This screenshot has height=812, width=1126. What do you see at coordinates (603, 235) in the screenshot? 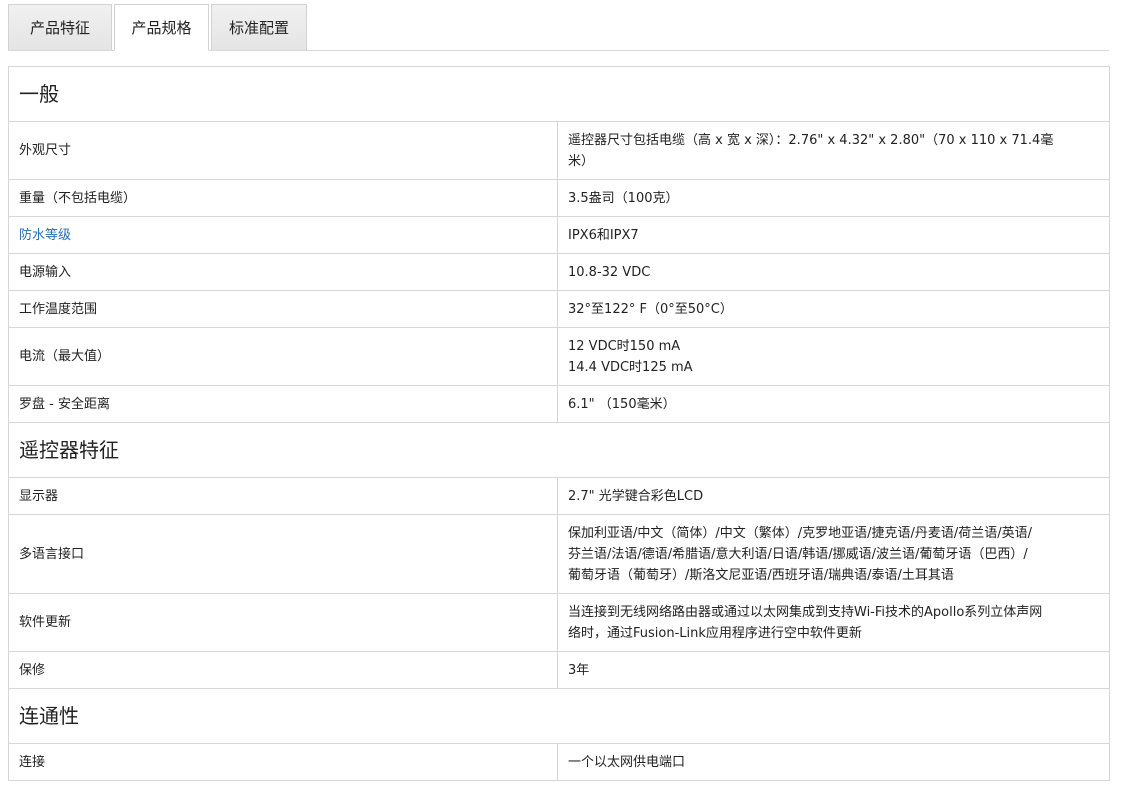
I see `spec-value-line: IPX6和IPX7` at bounding box center [603, 235].